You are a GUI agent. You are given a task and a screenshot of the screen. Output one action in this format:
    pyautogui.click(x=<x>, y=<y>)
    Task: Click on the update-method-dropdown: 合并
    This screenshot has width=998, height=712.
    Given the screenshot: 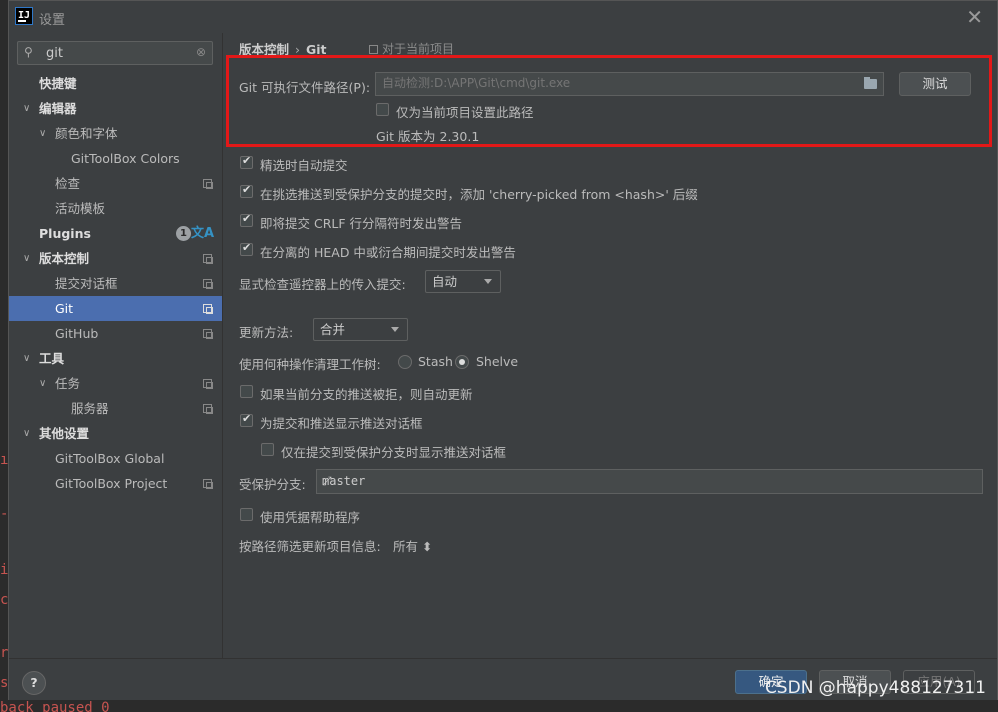 What is the action you would take?
    pyautogui.click(x=360, y=329)
    